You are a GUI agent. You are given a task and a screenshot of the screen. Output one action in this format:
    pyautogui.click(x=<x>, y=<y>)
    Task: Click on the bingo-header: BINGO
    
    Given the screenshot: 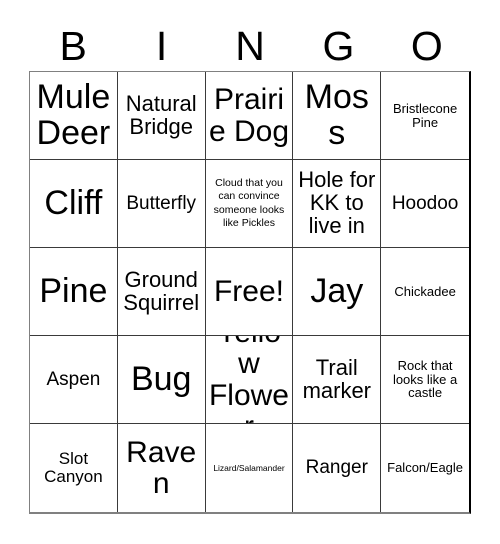 What is the action you would take?
    pyautogui.click(x=250, y=46)
    